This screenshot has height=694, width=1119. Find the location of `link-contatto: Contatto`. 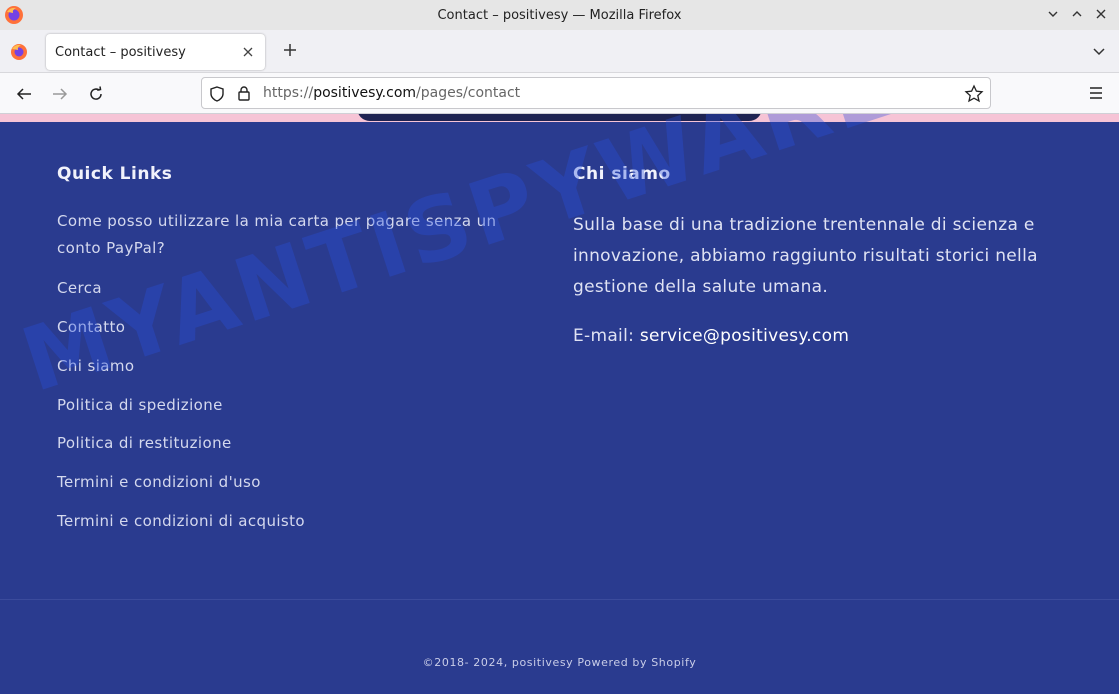

link-contatto: Contatto is located at coordinates (91, 327).